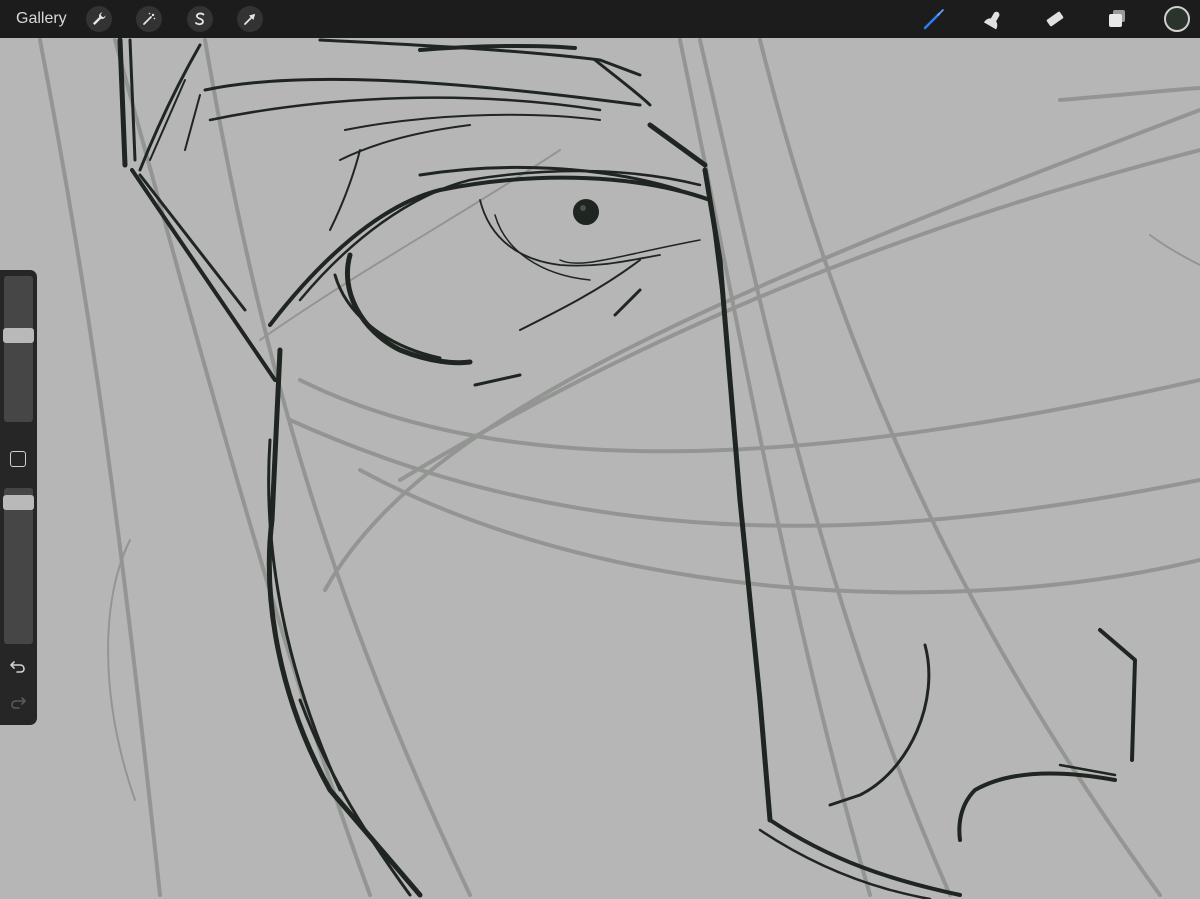  I want to click on brush-size-slider, so click(18, 349).